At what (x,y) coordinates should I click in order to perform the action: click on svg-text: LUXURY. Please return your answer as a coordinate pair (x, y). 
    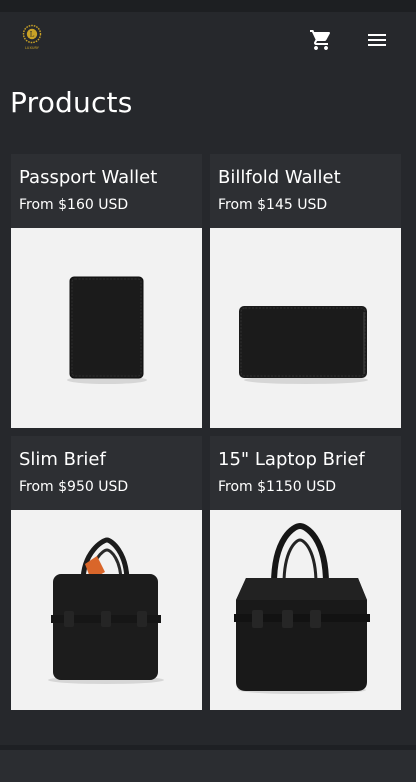
    Looking at the image, I should click on (32, 48).